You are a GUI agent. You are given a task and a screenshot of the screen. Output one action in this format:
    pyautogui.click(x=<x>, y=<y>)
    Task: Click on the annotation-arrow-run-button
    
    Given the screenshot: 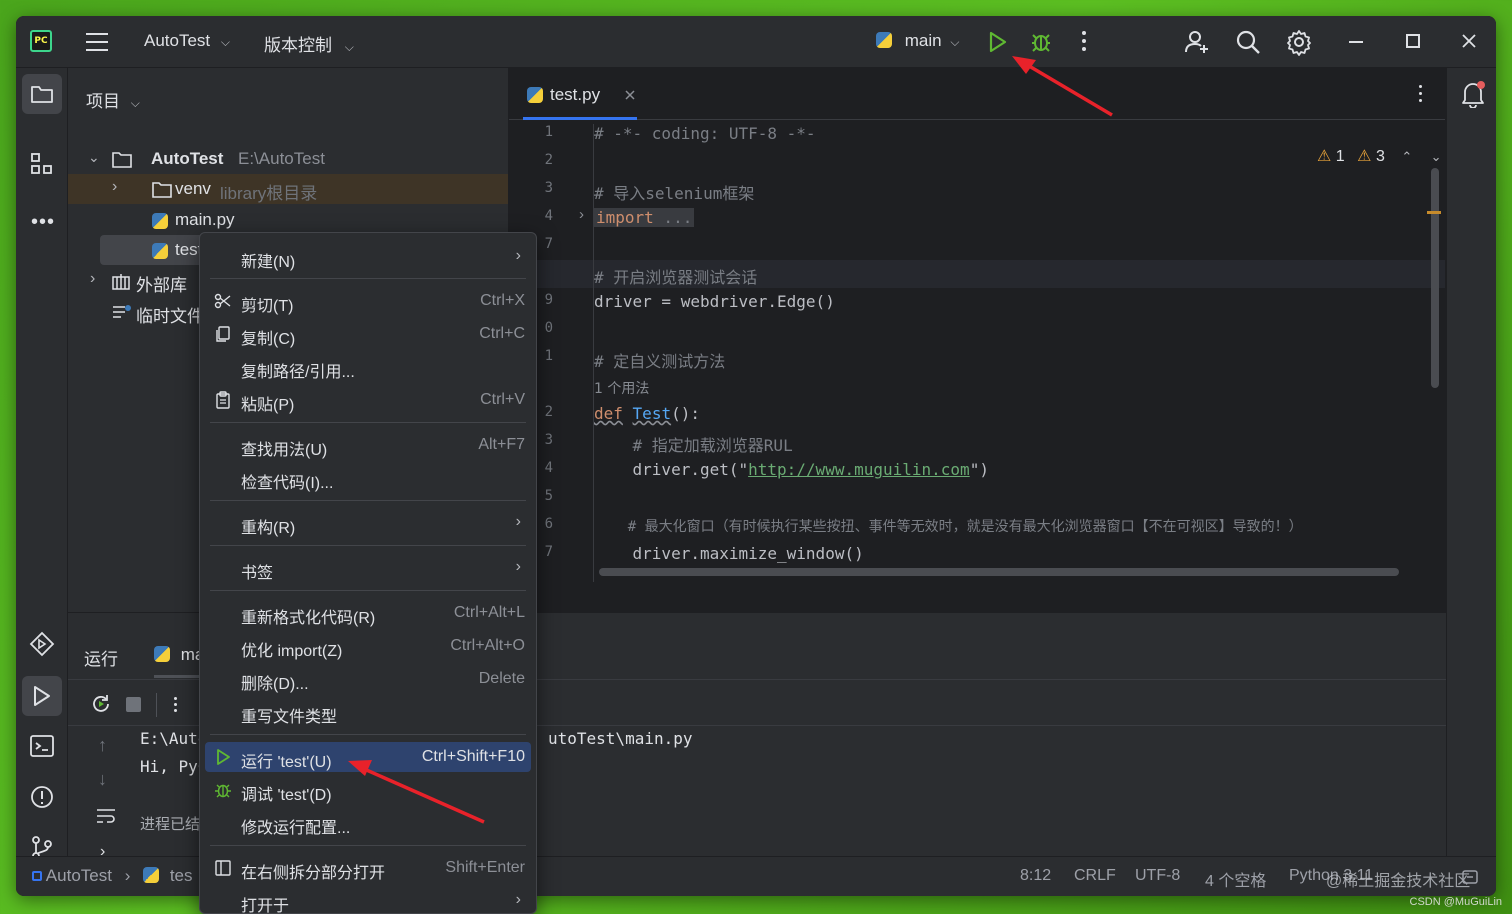 What is the action you would take?
    pyautogui.click(x=1068, y=89)
    